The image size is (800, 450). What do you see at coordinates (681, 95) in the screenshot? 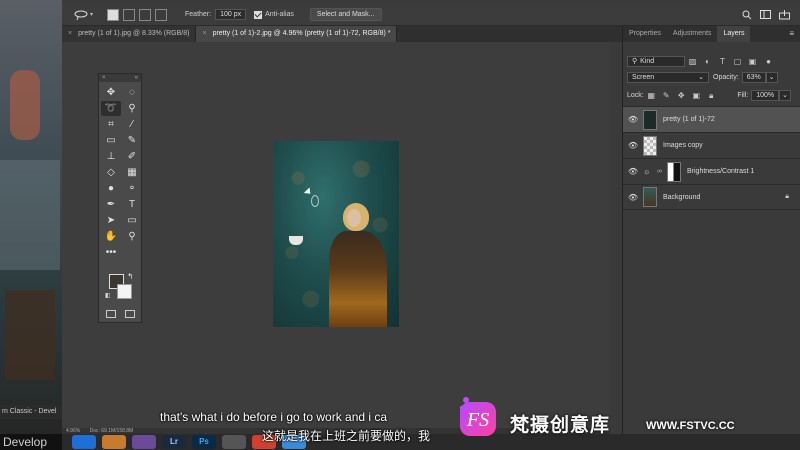
I see `lock-position-icon: ✥` at bounding box center [681, 95].